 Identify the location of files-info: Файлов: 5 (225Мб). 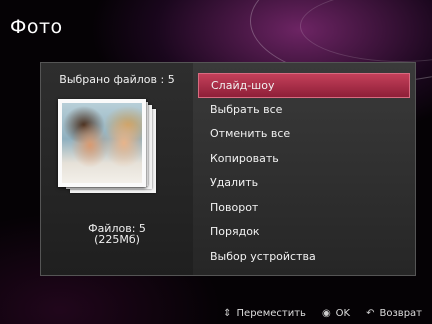
(117, 234).